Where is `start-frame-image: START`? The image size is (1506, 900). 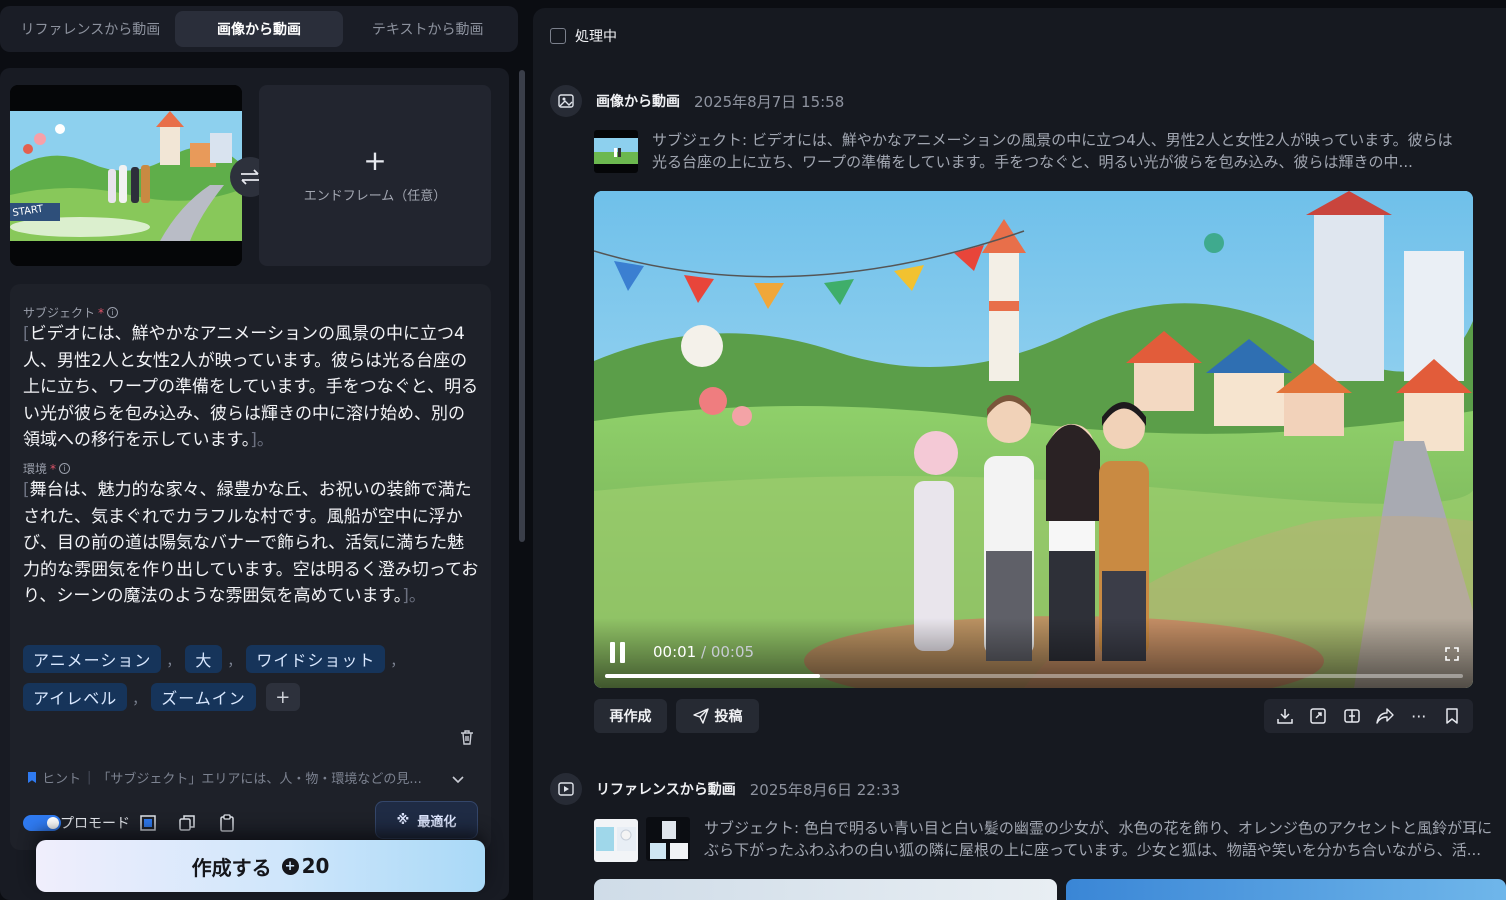 start-frame-image: START is located at coordinates (126, 175).